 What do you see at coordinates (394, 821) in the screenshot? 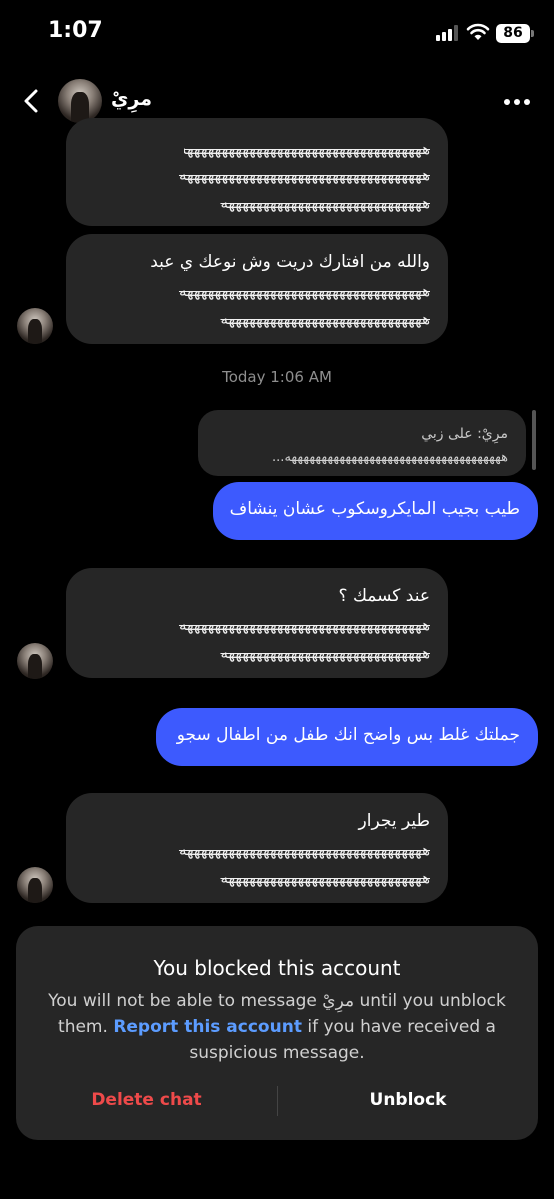
I see `message-text: طير يجرار` at bounding box center [394, 821].